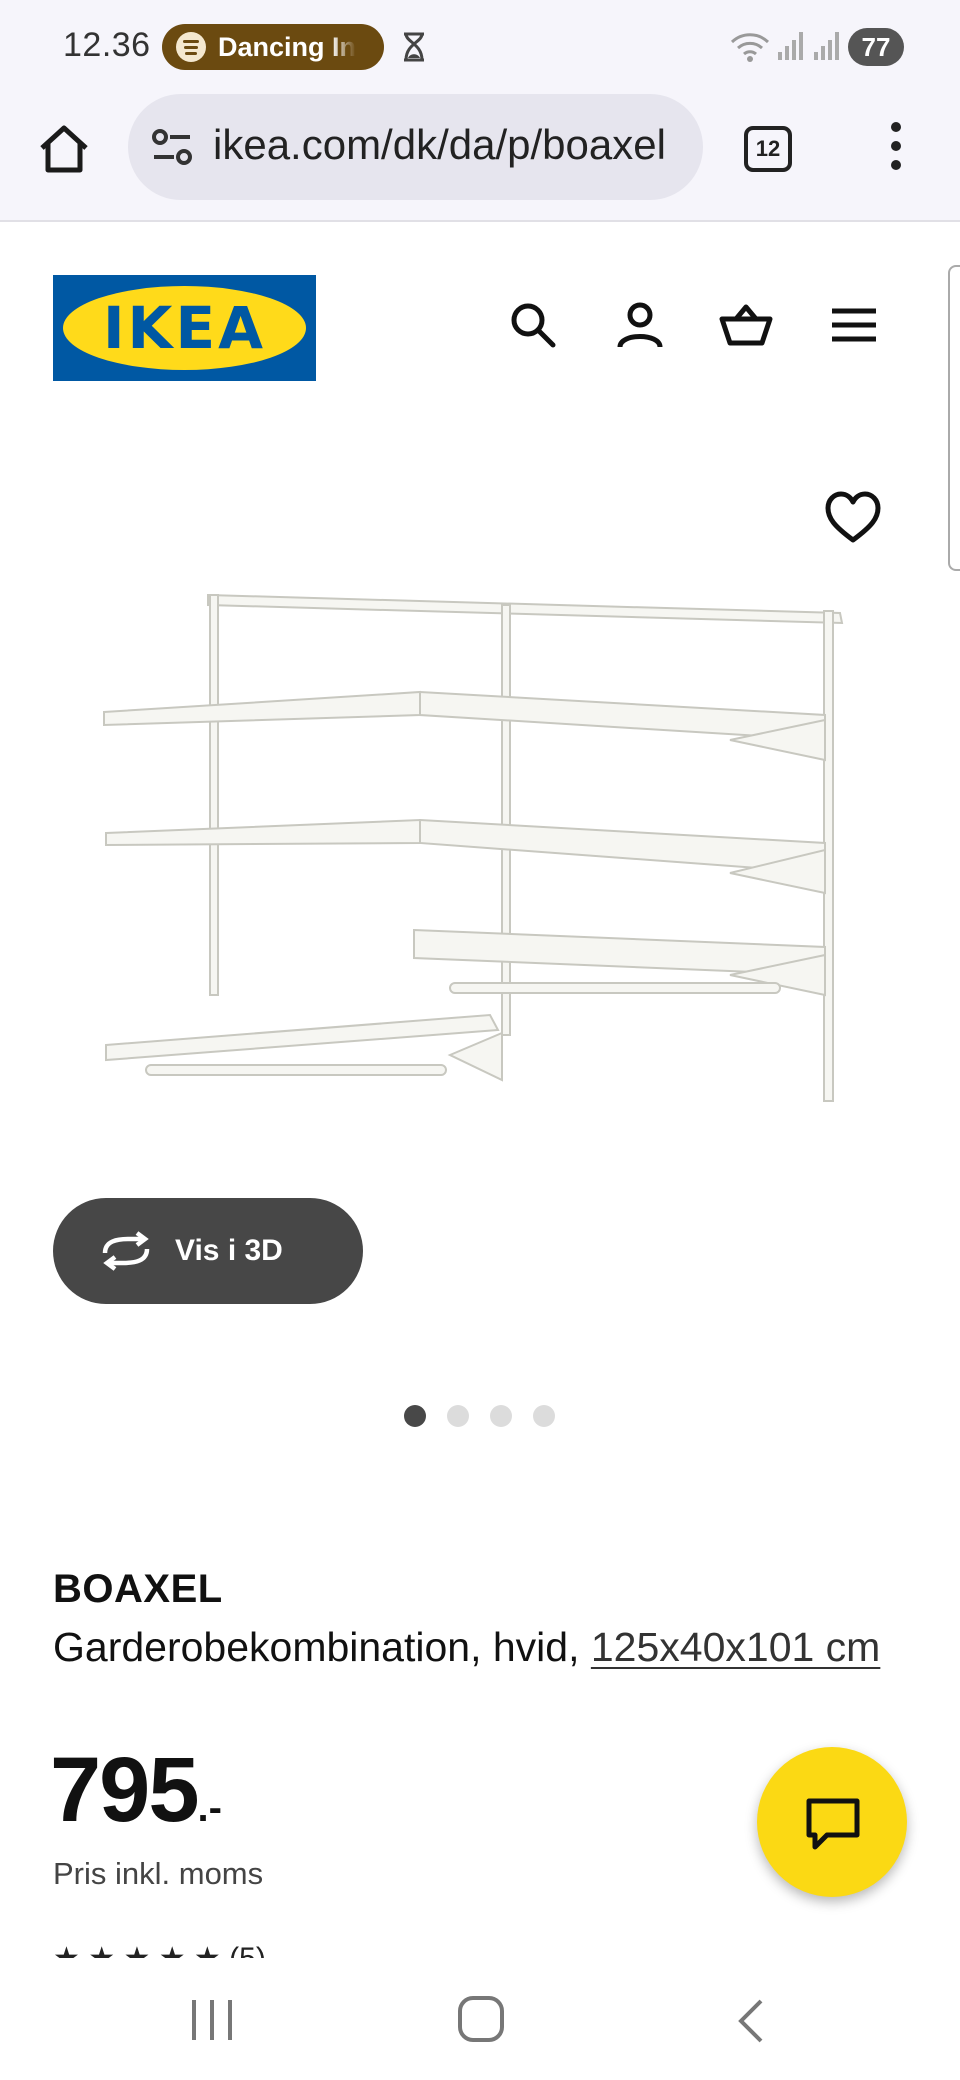 The height and width of the screenshot is (2080, 960). I want to click on spotify-icon, so click(191, 47).